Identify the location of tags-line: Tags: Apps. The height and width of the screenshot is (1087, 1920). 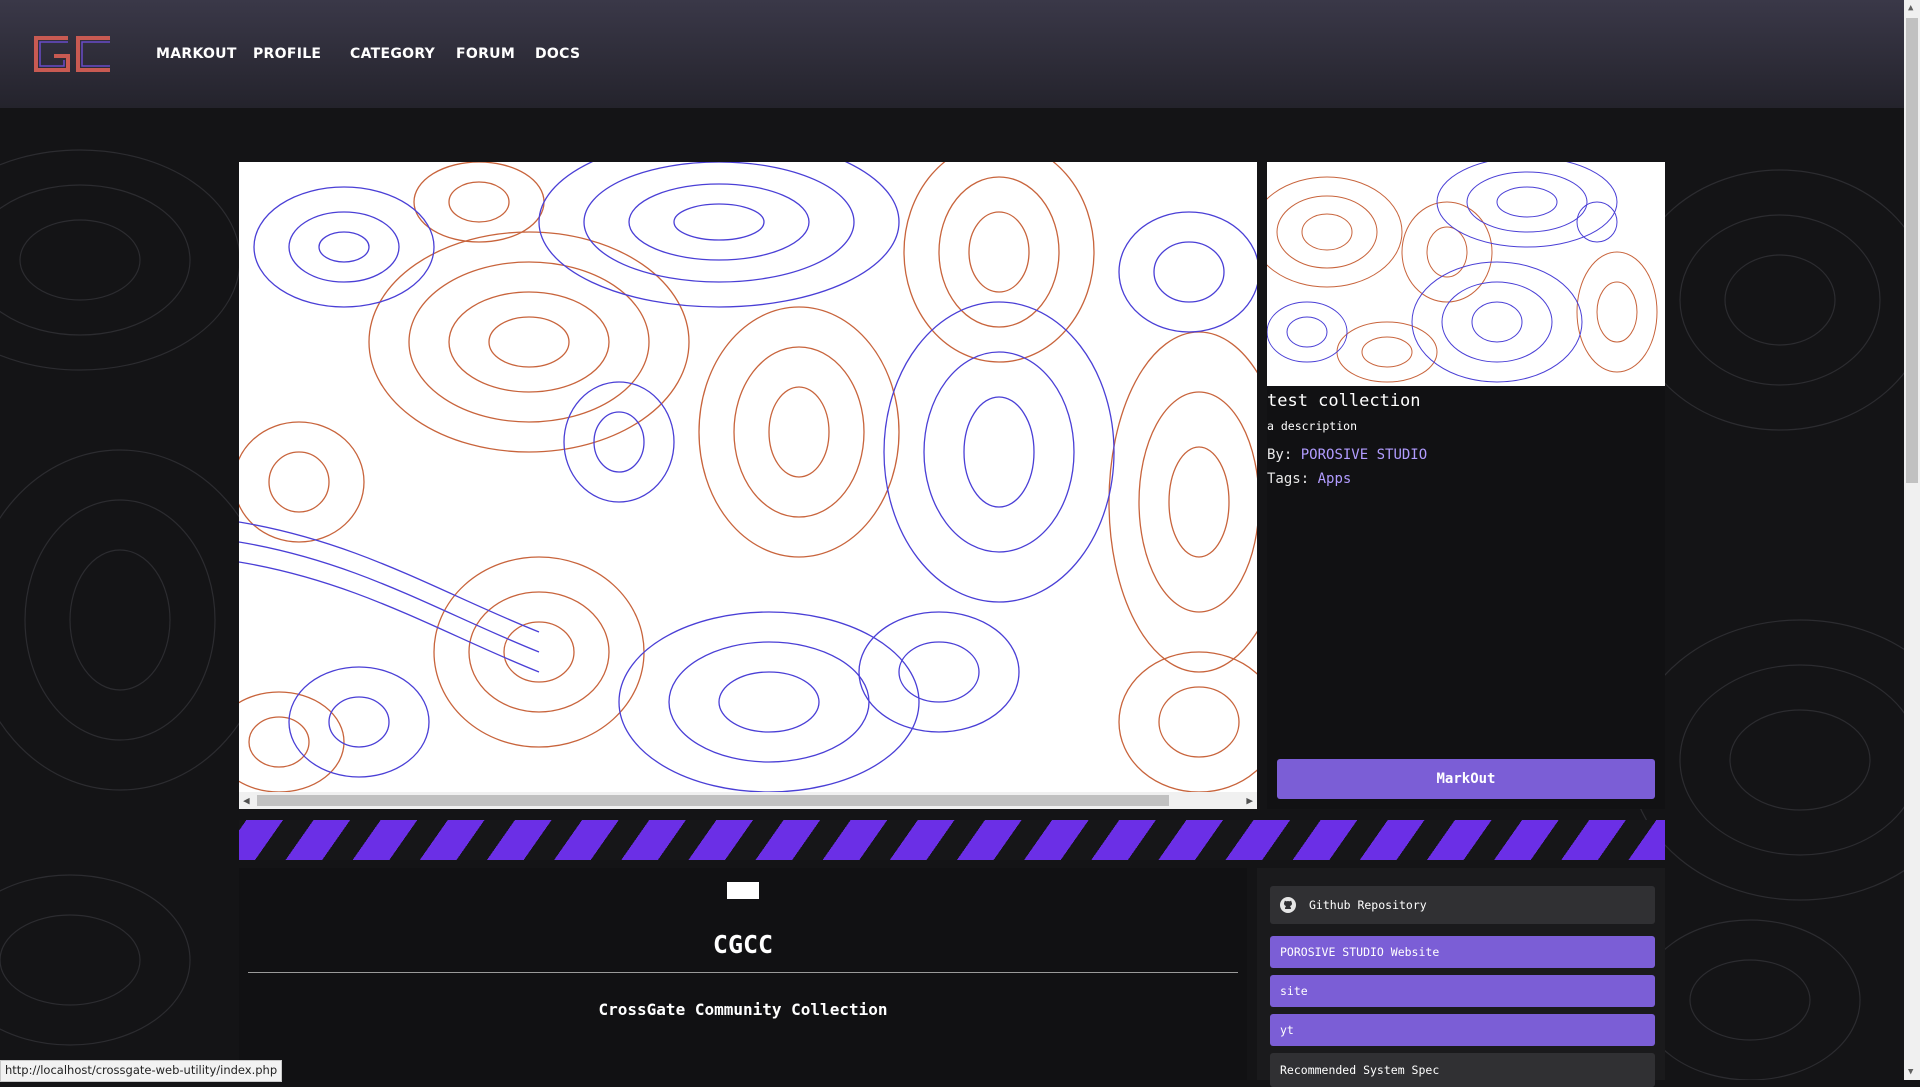
(1309, 479).